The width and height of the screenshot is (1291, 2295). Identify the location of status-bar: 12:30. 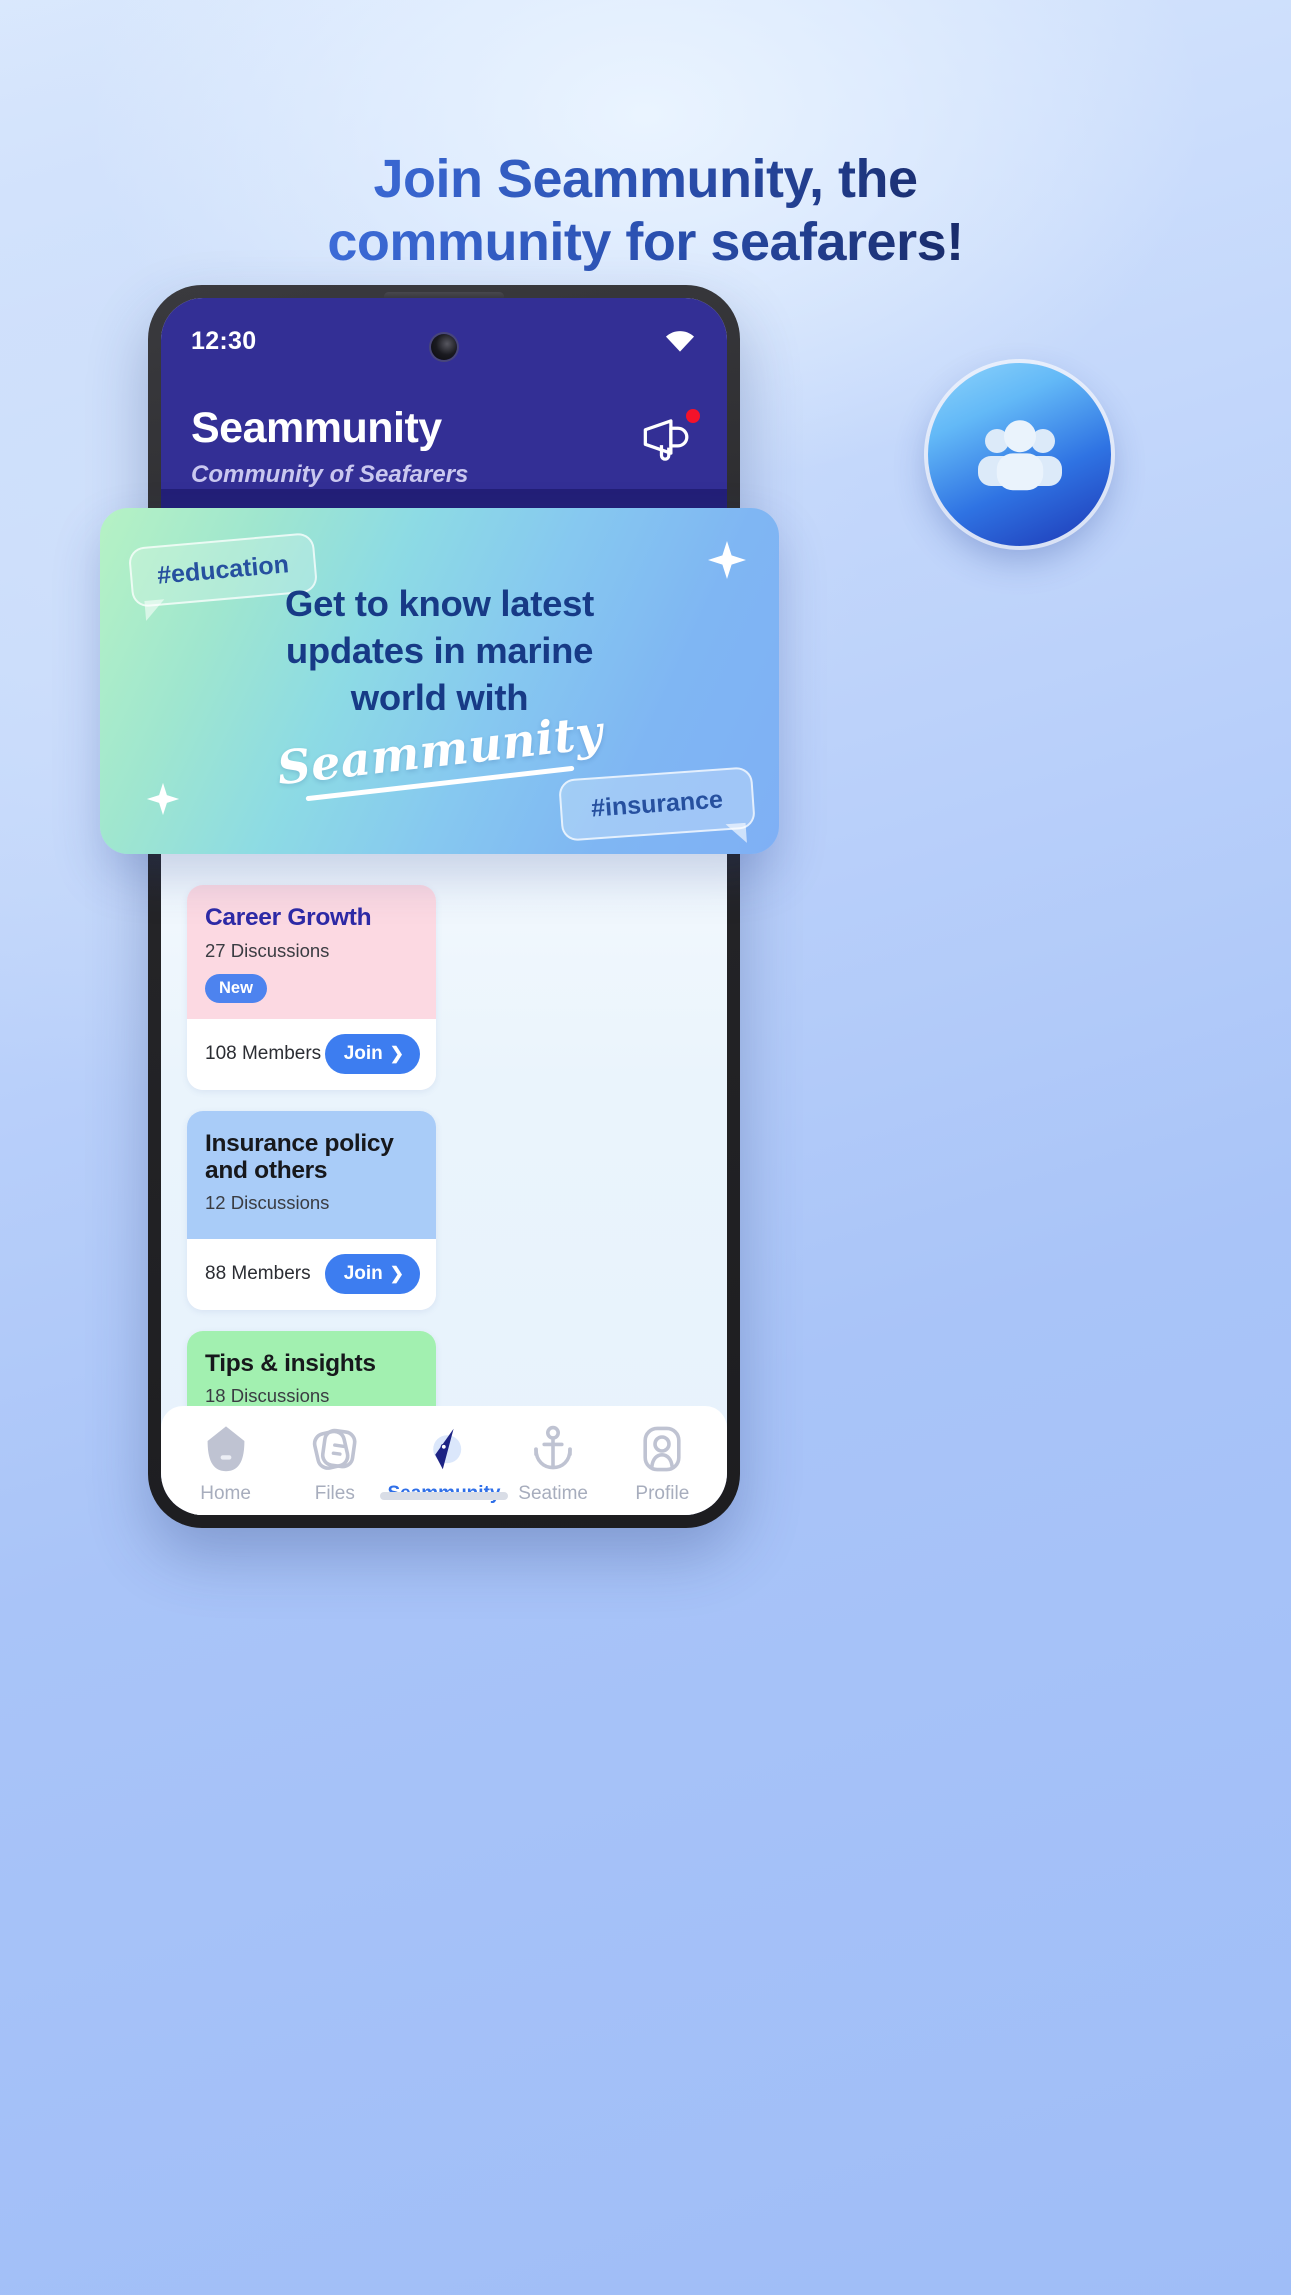
(444, 341).